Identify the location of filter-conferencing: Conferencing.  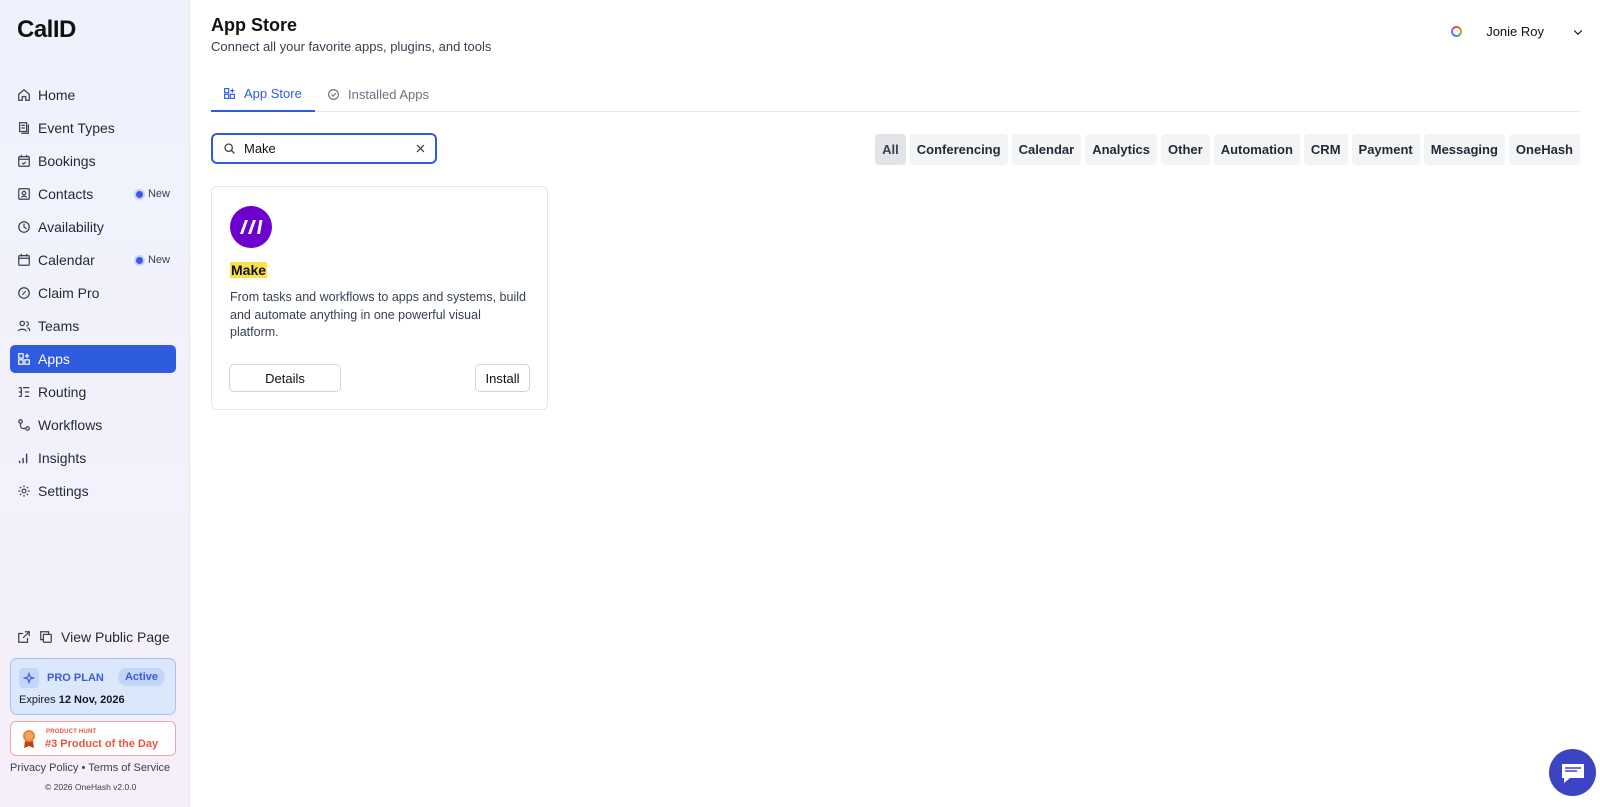
(958, 149).